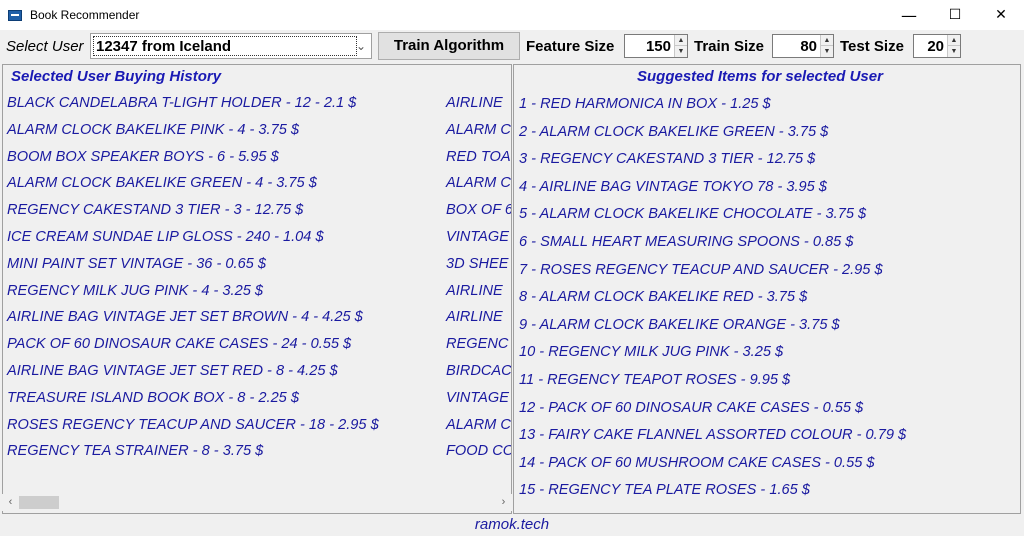 The image size is (1024, 536). Describe the element at coordinates (570, 46) in the screenshot. I see `feature-size-label: Feature Size` at that location.